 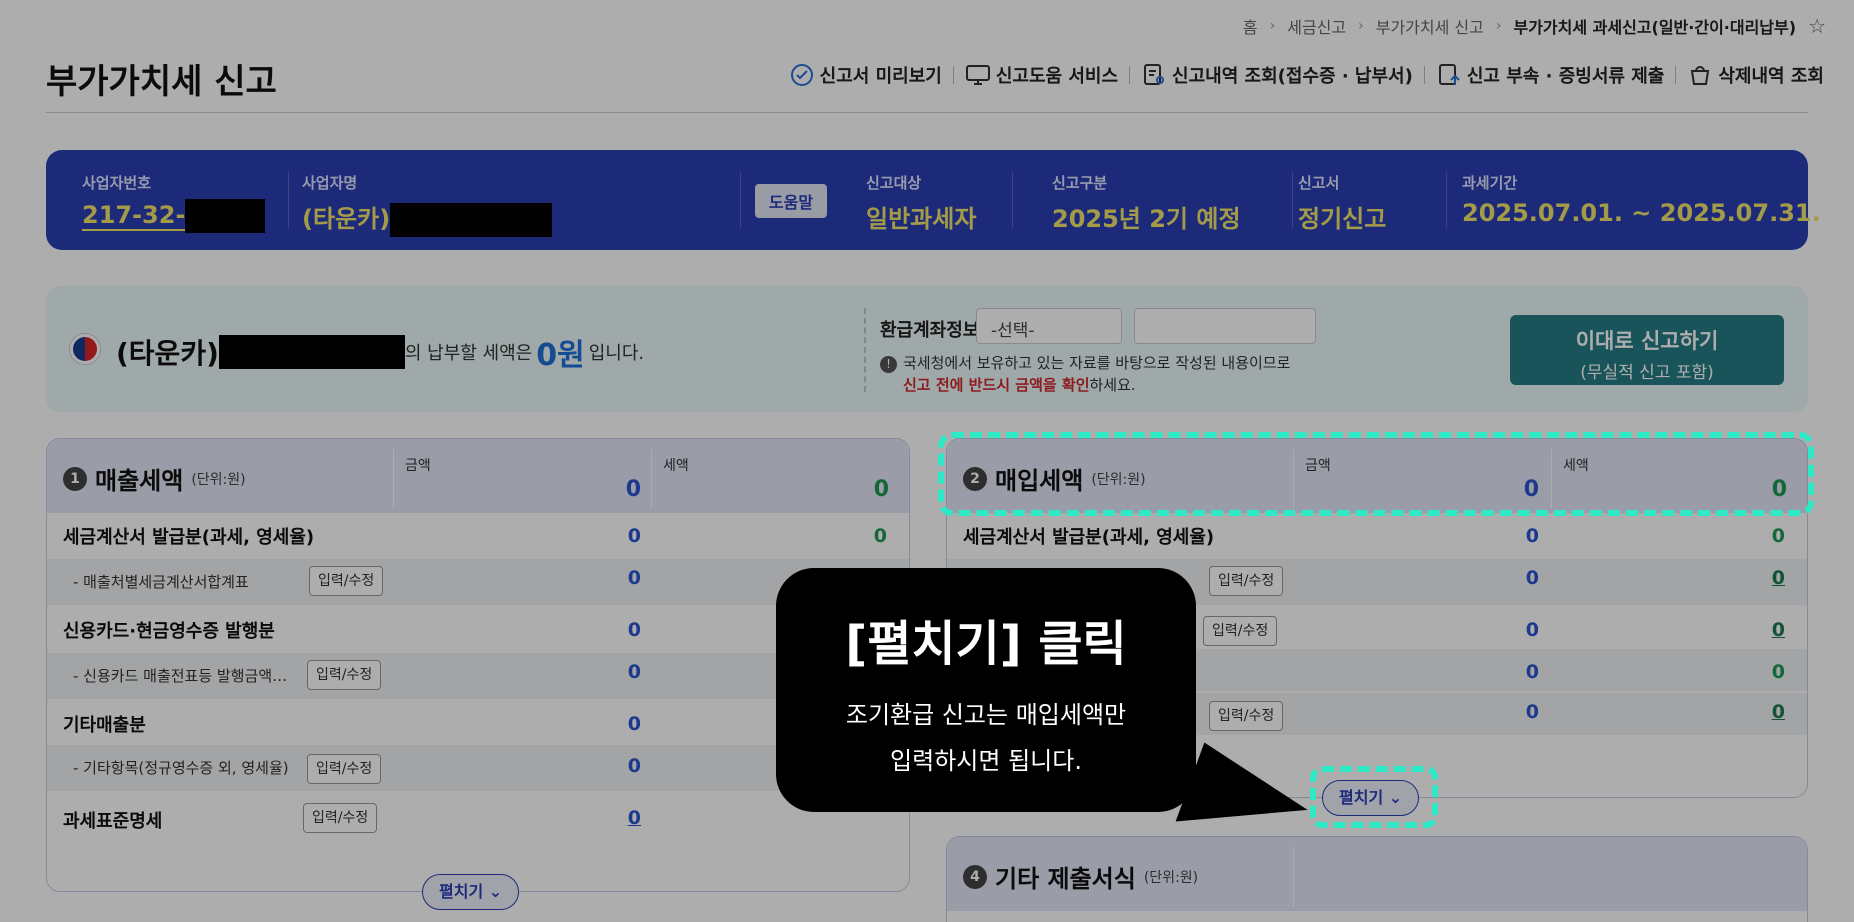 What do you see at coordinates (1041, 75) in the screenshot?
I see `help-service-button: 신고도움 서비스` at bounding box center [1041, 75].